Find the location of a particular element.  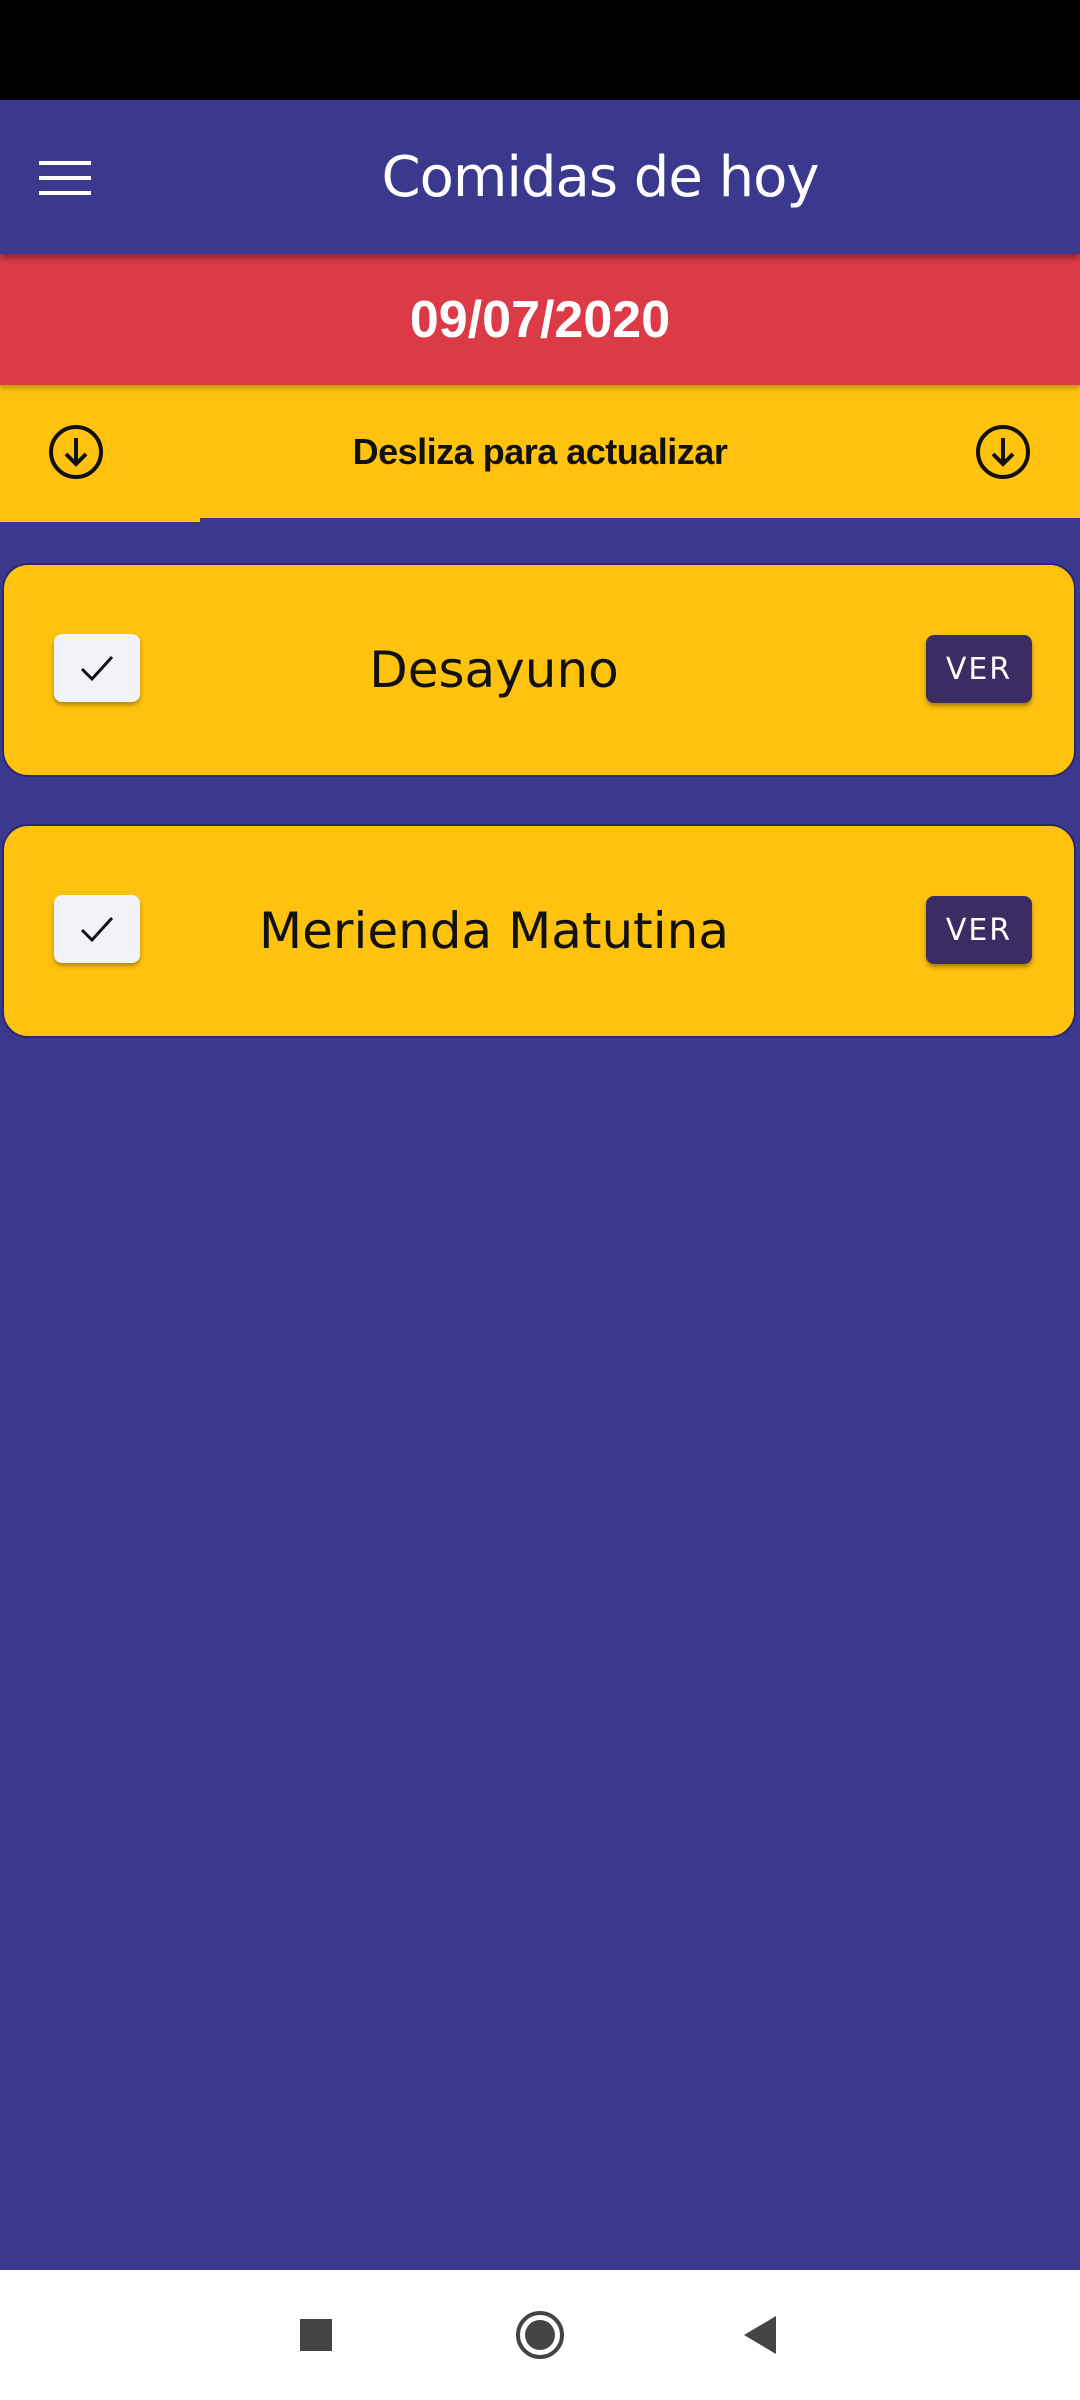

system-navigation-bar is located at coordinates (540, 2335).